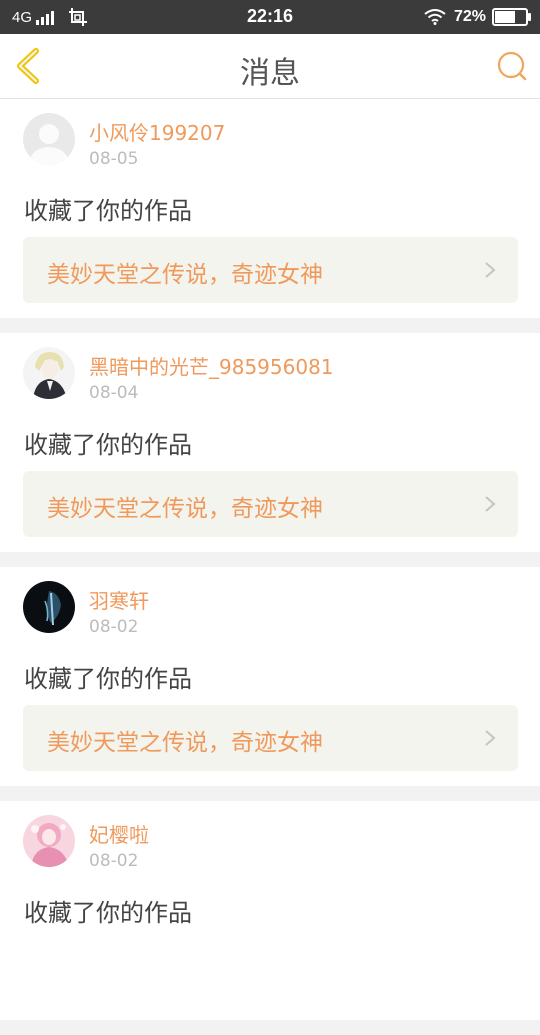 The width and height of the screenshot is (540, 1035). I want to click on status-right: 72%, so click(477, 17).